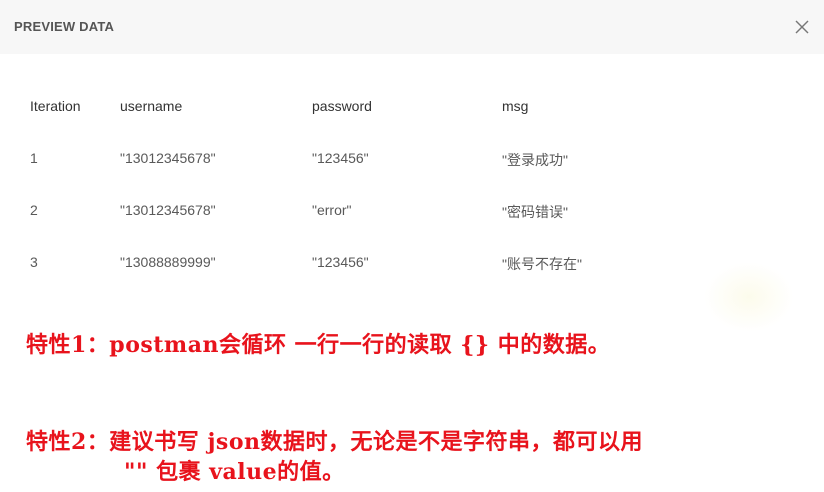 The height and width of the screenshot is (492, 824). I want to click on cell-msg: "账号不存在", so click(542, 264).